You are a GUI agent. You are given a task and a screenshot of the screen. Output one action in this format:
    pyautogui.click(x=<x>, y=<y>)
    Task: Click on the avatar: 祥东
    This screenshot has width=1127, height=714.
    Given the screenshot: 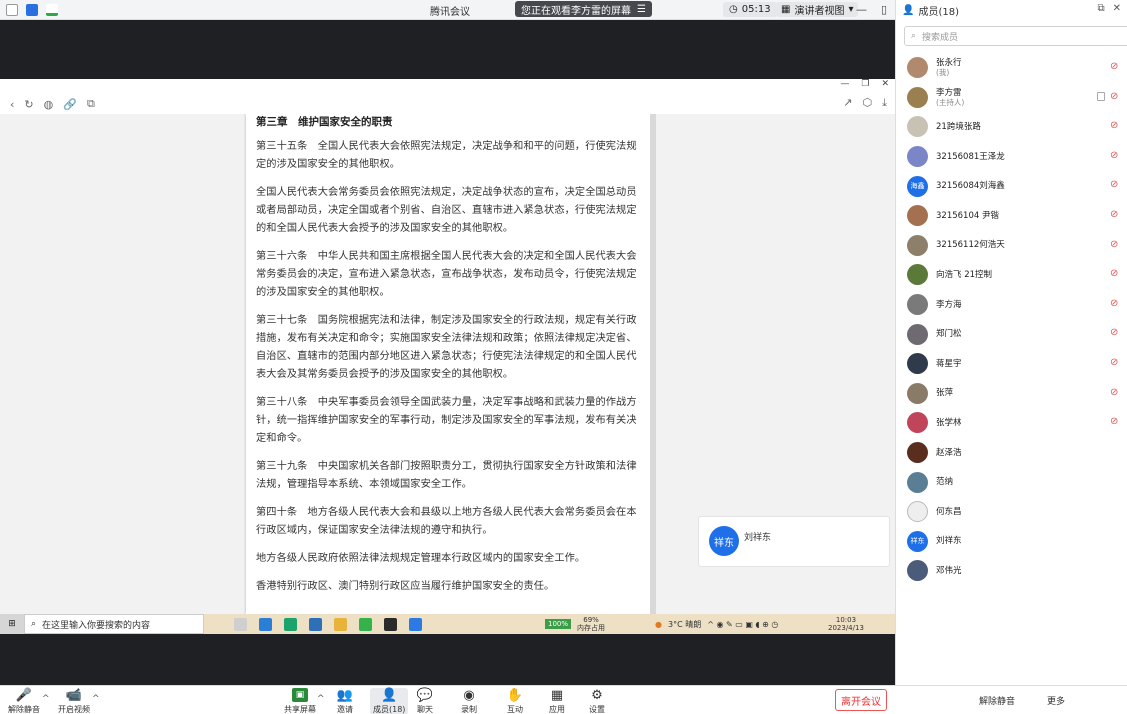 What is the action you would take?
    pyautogui.click(x=917, y=541)
    